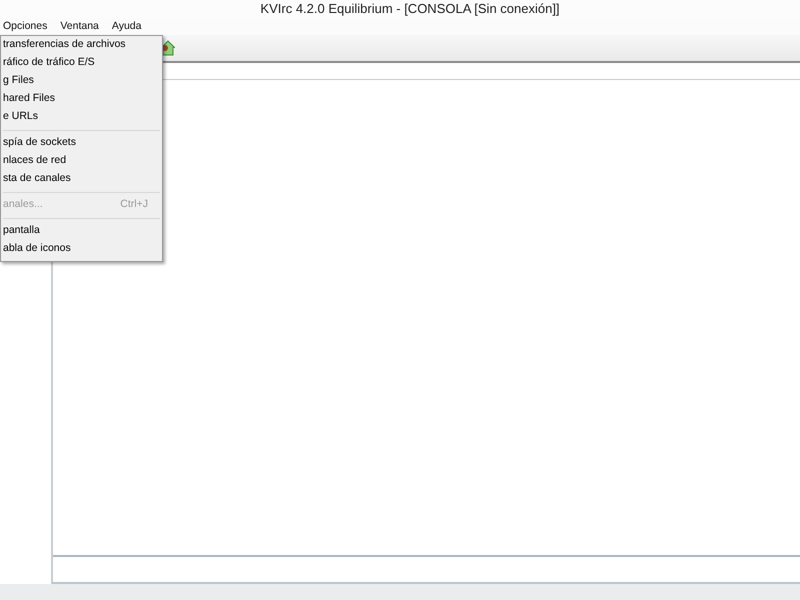 The image size is (800, 600). Describe the element at coordinates (81, 231) in the screenshot. I see `menu-item: pantalla` at that location.